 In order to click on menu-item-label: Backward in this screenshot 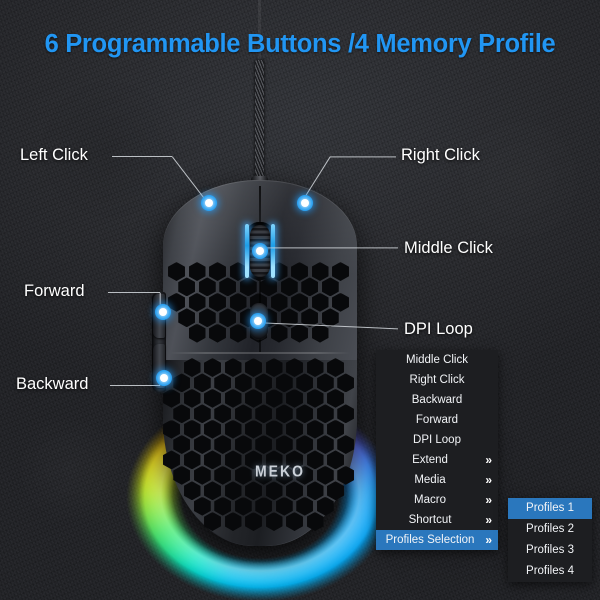, I will do `click(437, 400)`.